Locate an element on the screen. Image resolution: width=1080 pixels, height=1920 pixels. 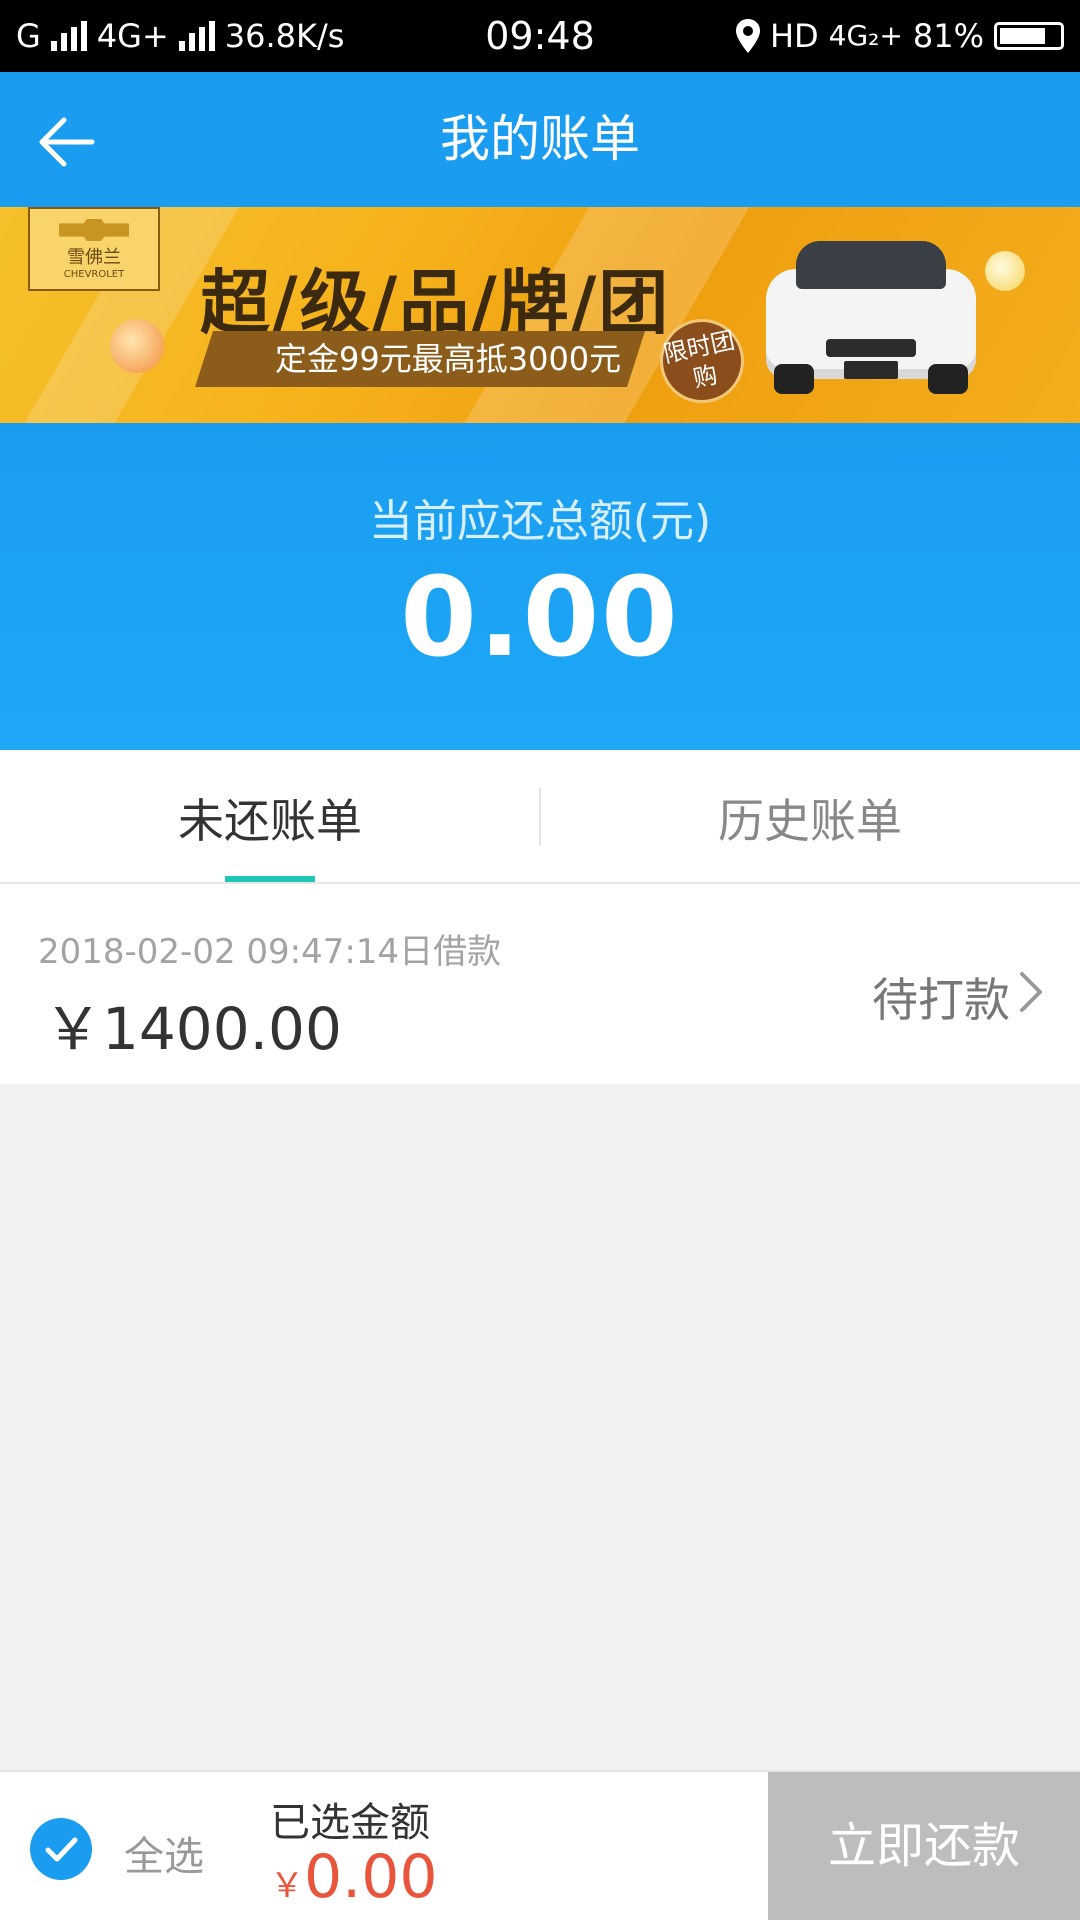
check-icon is located at coordinates (61, 1849).